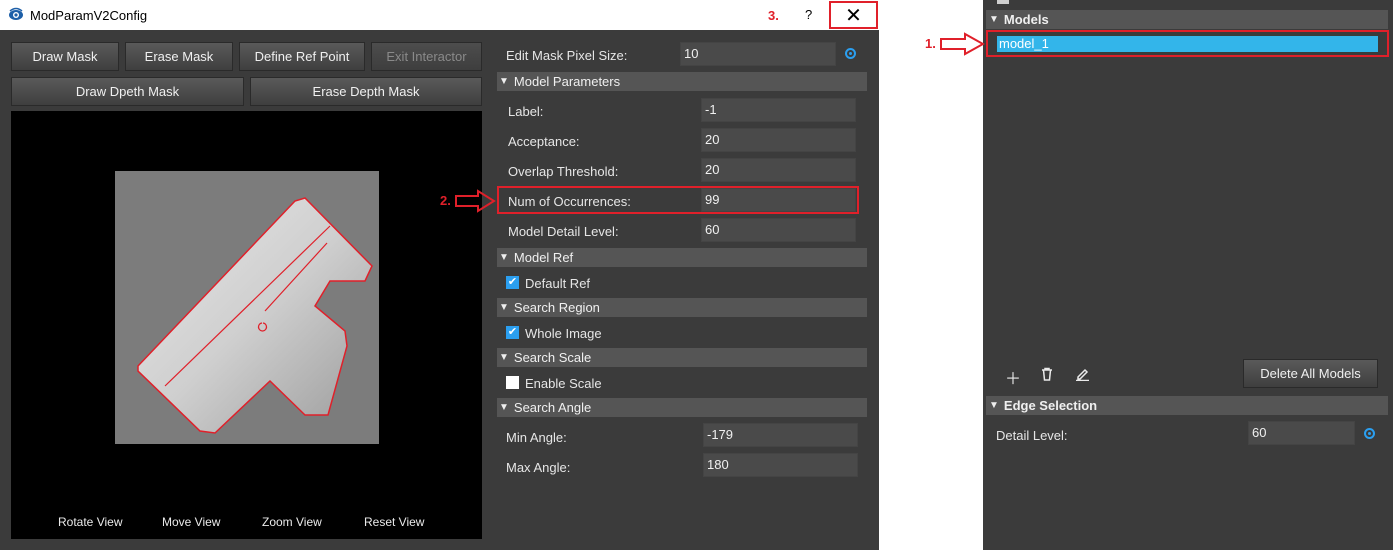 This screenshot has height=550, width=1393. Describe the element at coordinates (255, 315) in the screenshot. I see `t-pipe-part-graphic` at that location.